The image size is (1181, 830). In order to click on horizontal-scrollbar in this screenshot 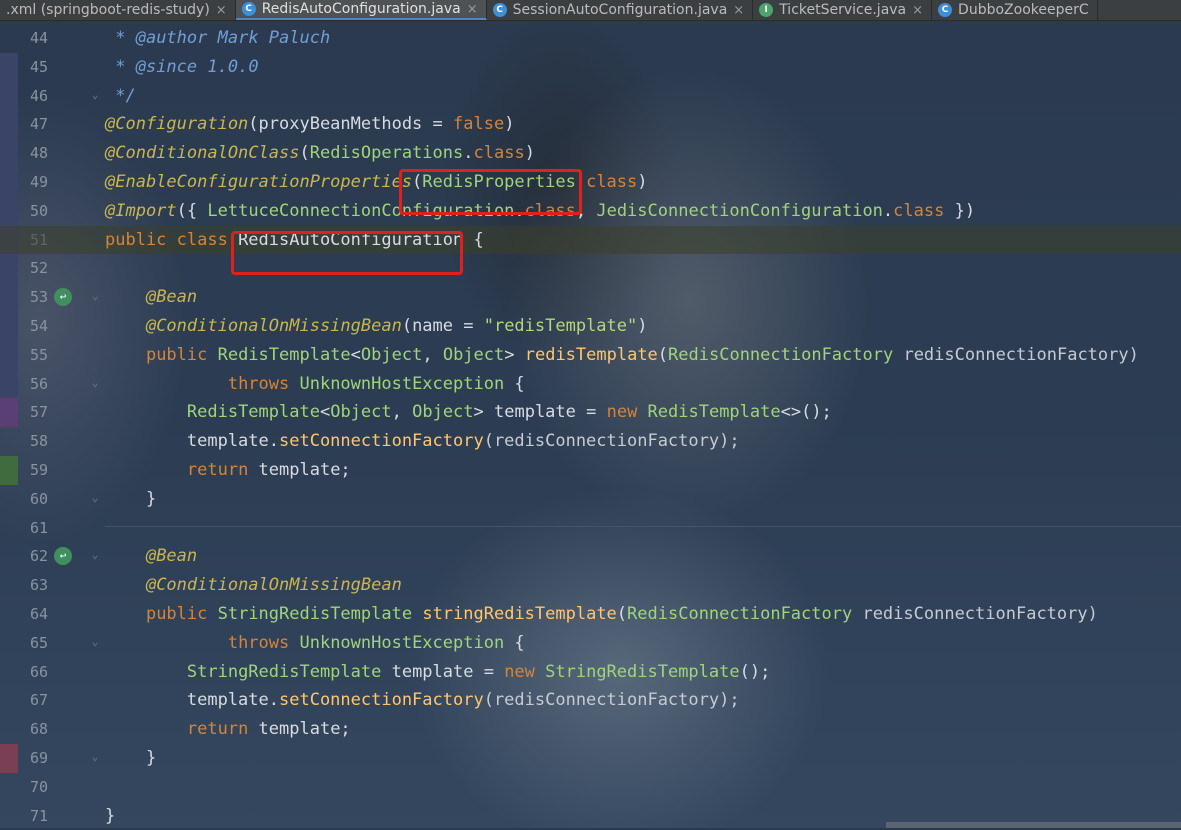, I will do `click(1033, 825)`.